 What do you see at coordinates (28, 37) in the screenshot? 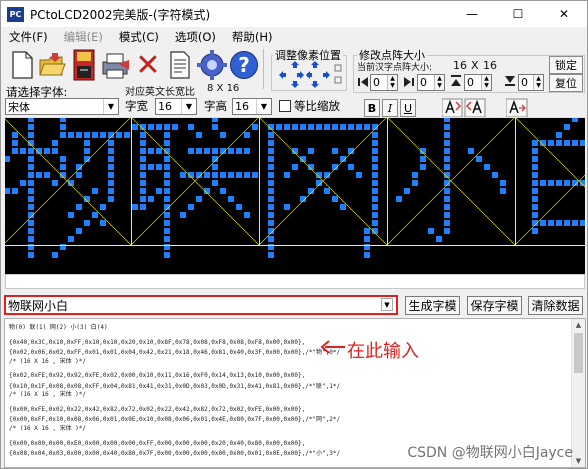
I see `menu-file: 文件(F)` at bounding box center [28, 37].